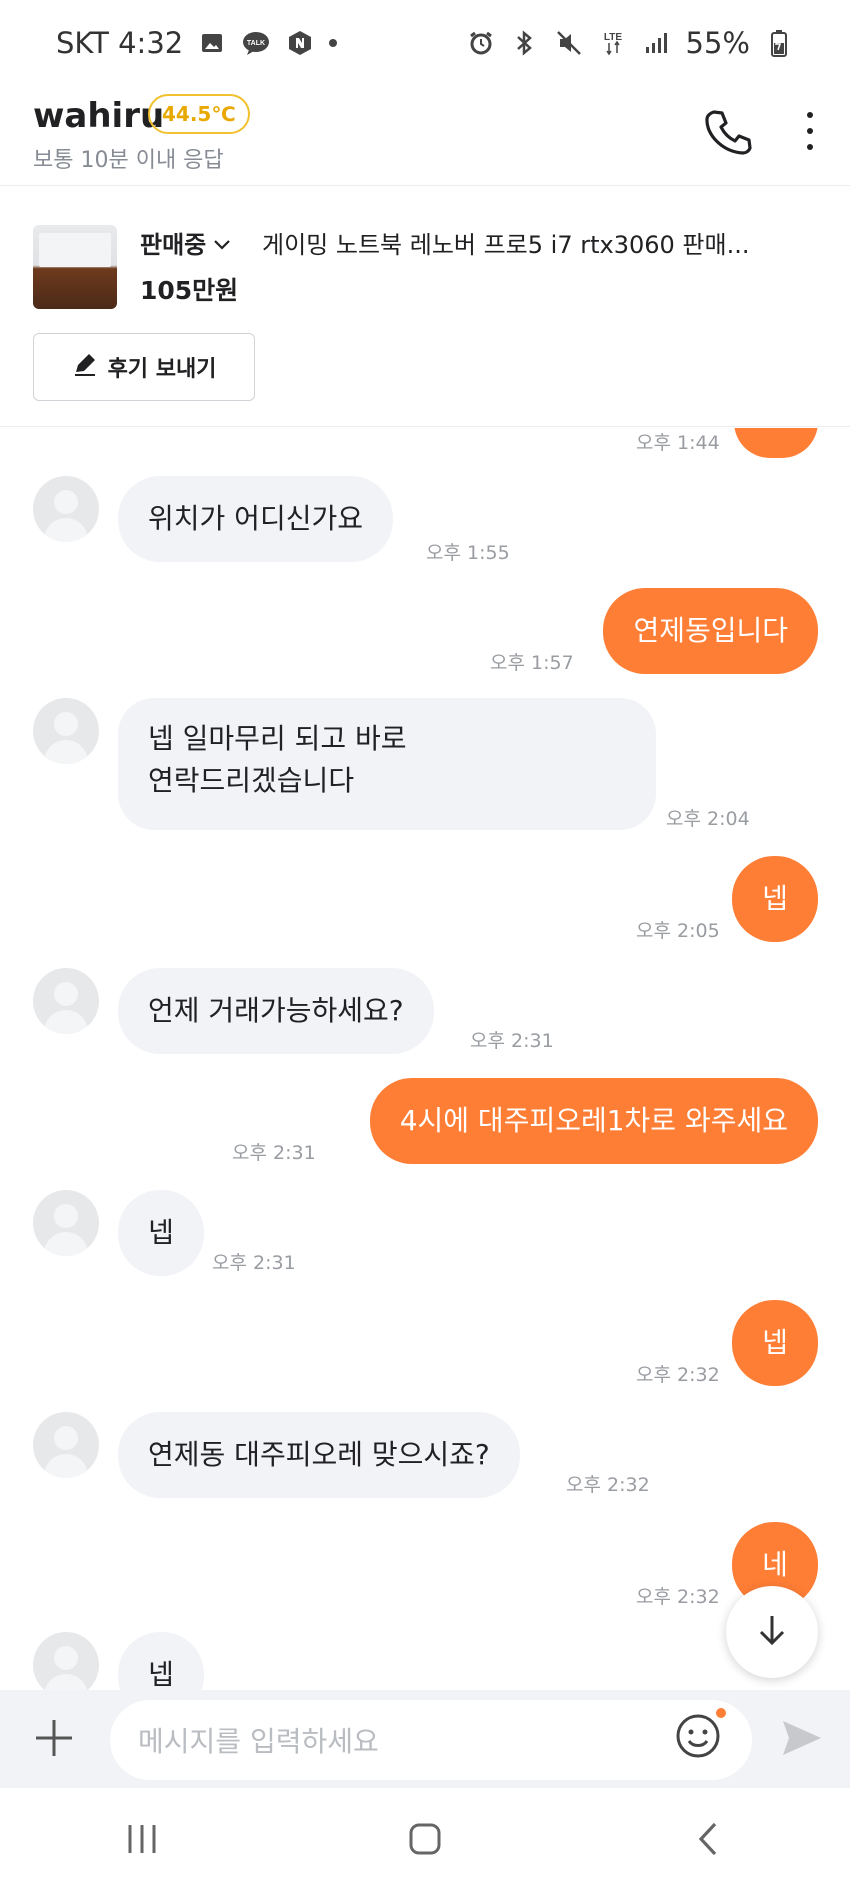 This screenshot has height=1889, width=850. I want to click on message-time: 오후 2:05, so click(678, 931).